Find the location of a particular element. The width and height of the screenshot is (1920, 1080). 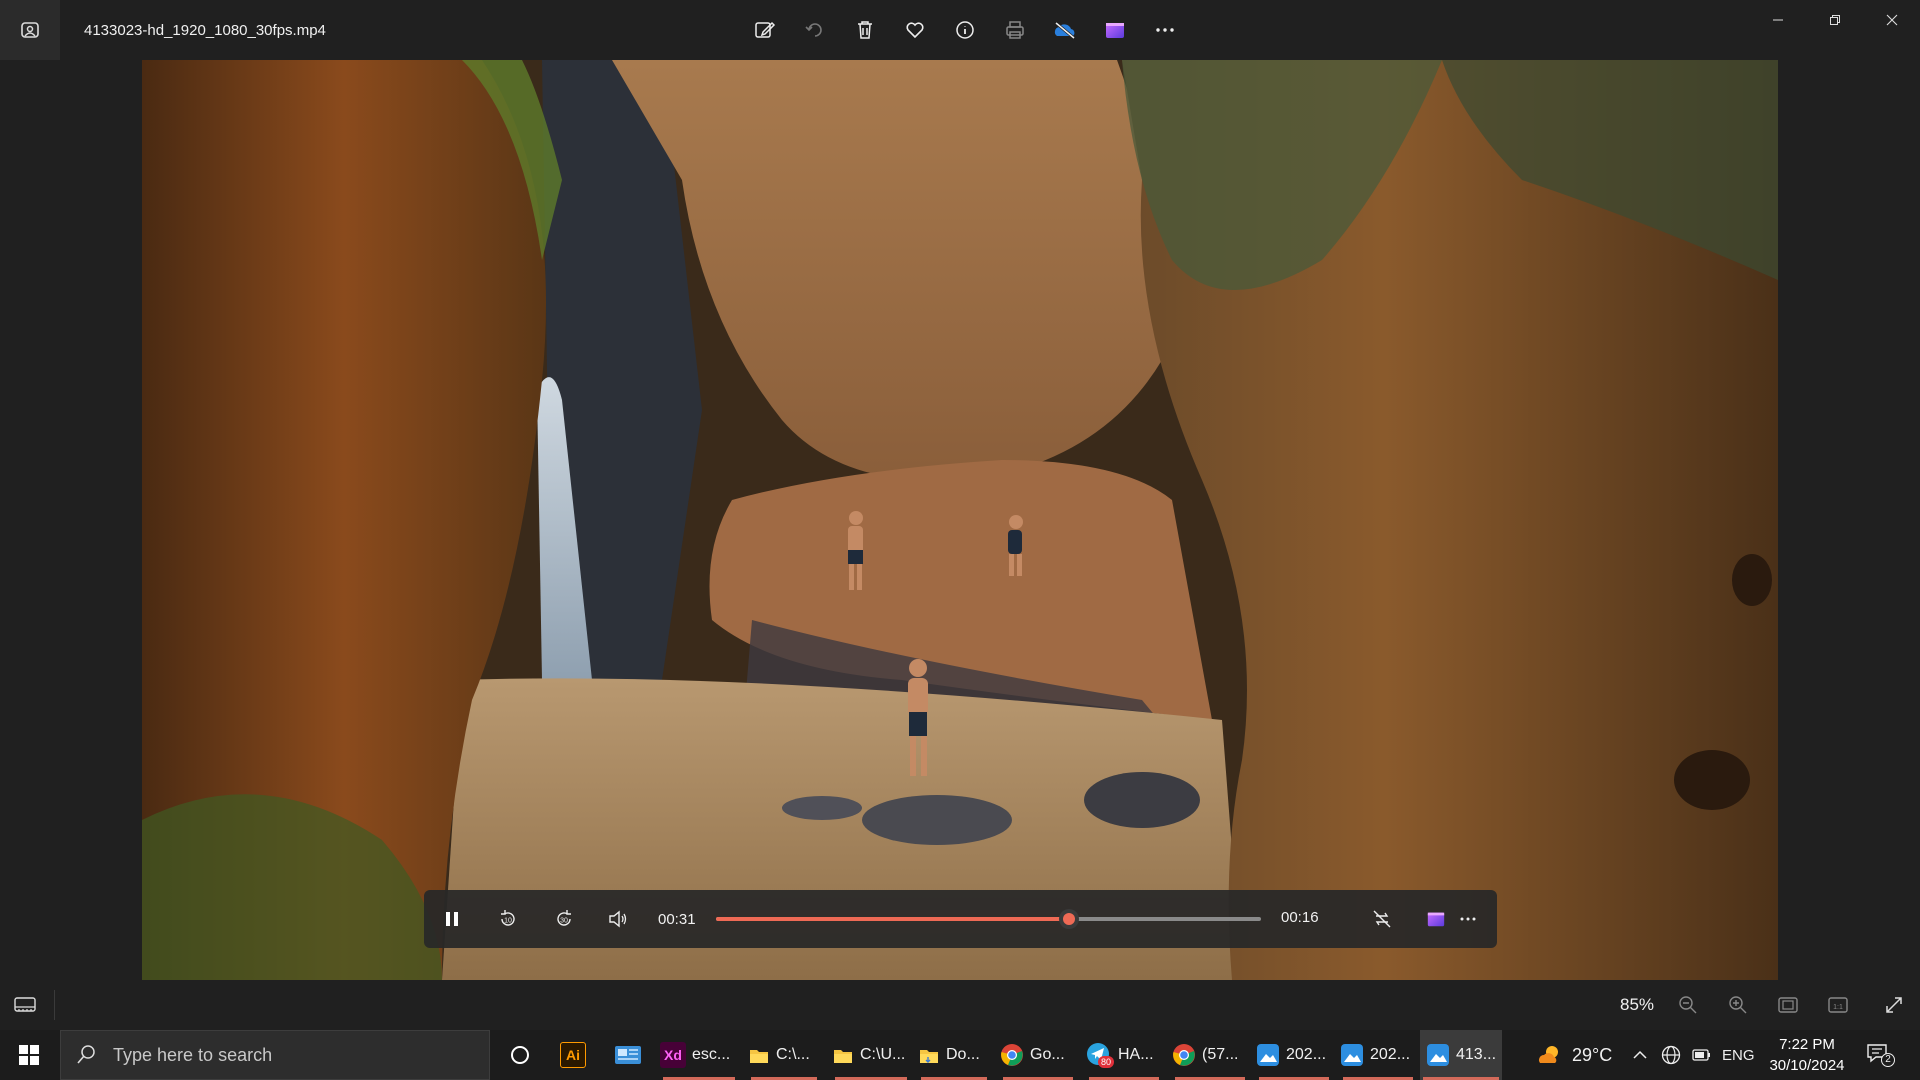

restore-icon is located at coordinates (1834, 20).